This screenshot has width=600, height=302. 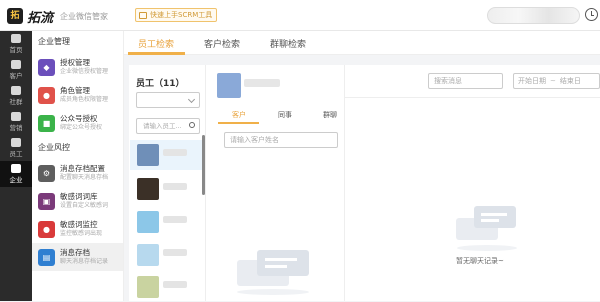 I want to click on nav-staff: 员工, so click(x=16, y=148).